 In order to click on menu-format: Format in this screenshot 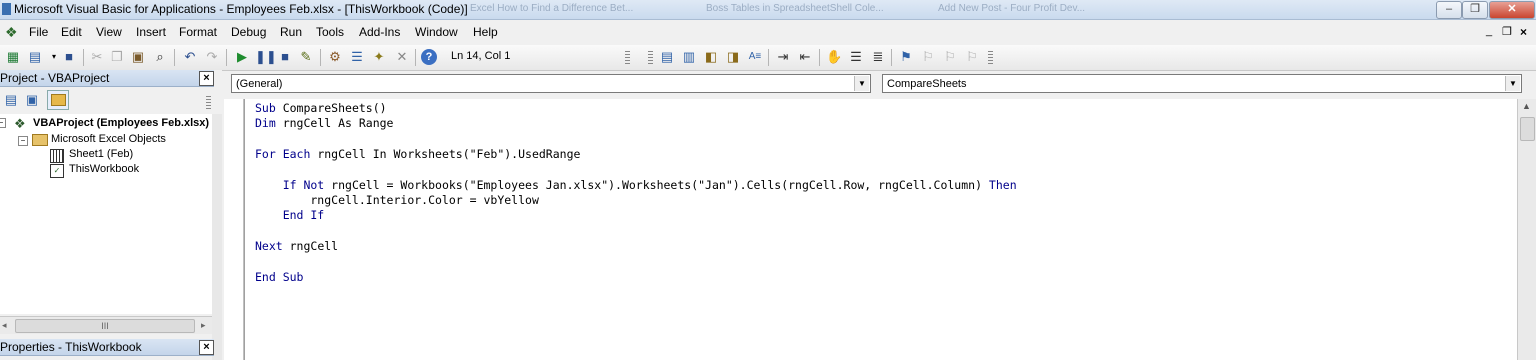, I will do `click(198, 32)`.